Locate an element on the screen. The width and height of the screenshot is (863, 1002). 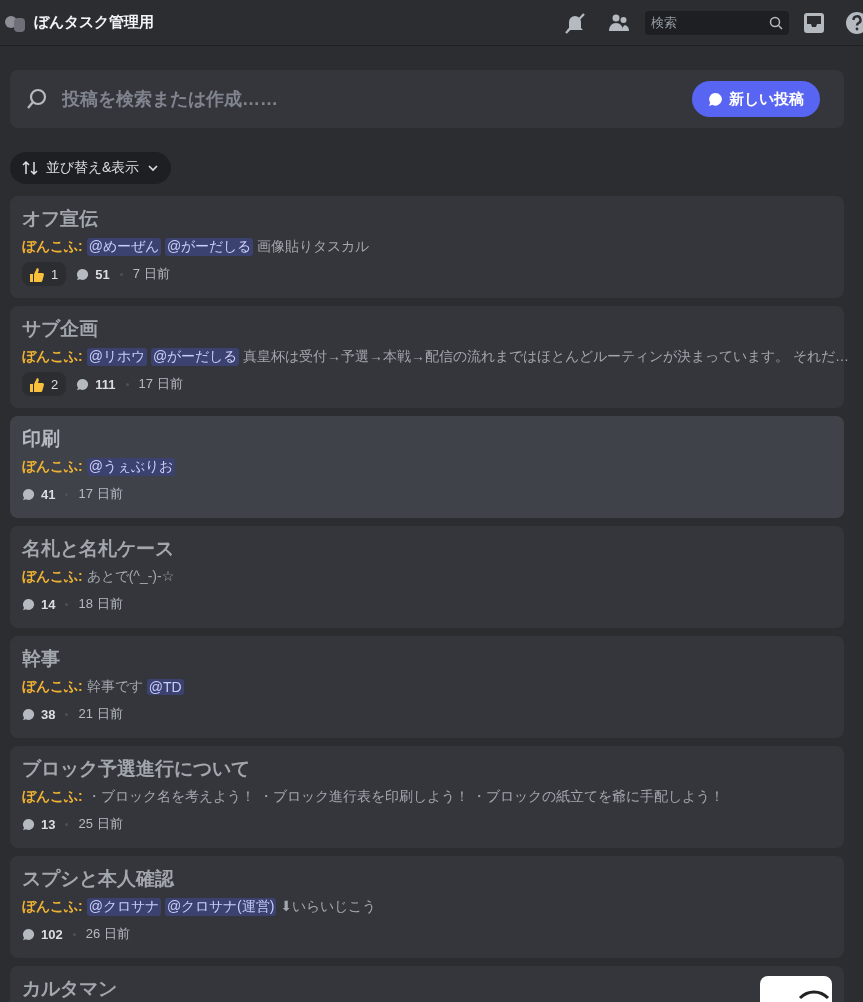
post-title: 名札と名札ケース is located at coordinates (98, 549).